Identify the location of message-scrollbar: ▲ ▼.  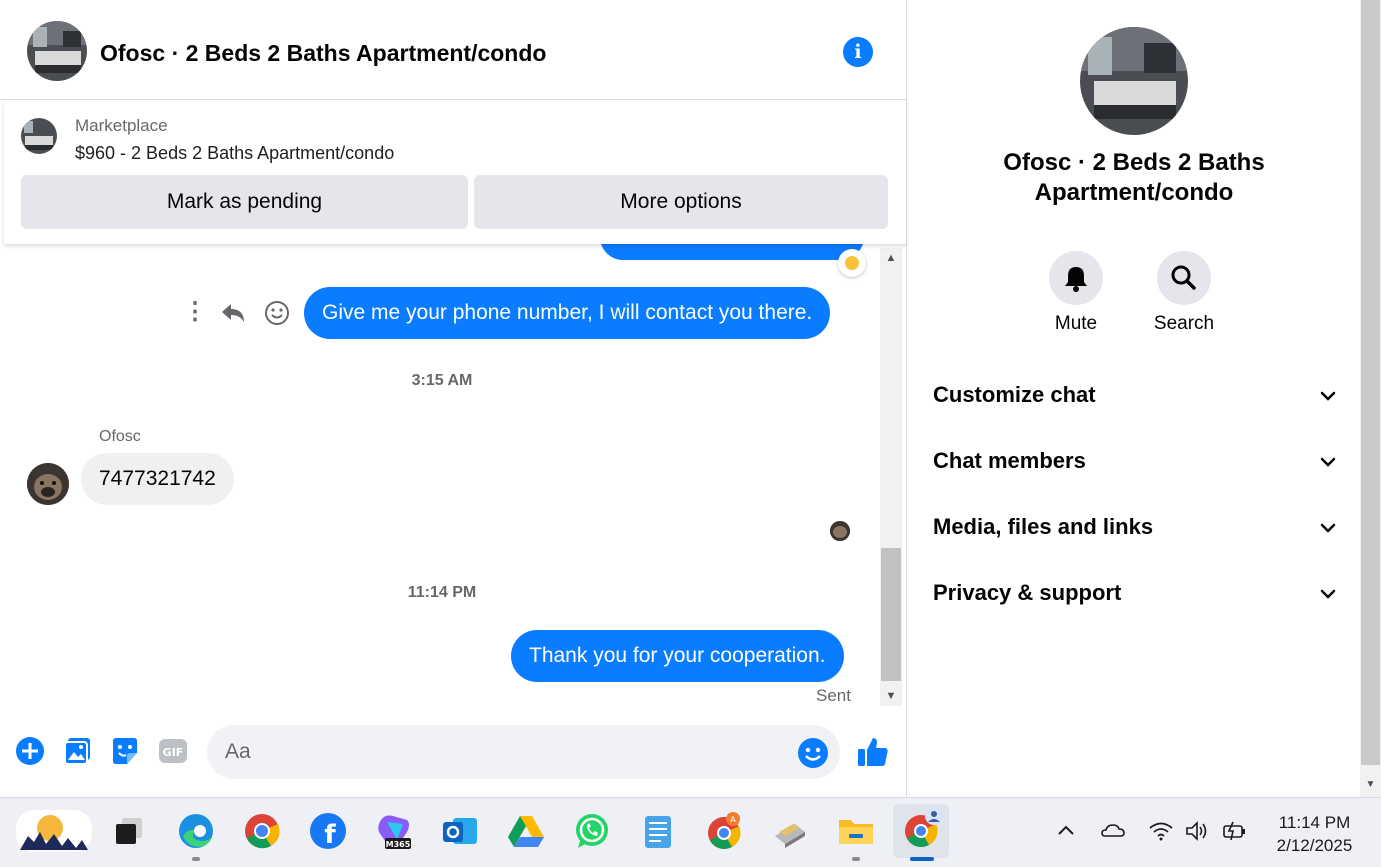
(891, 477).